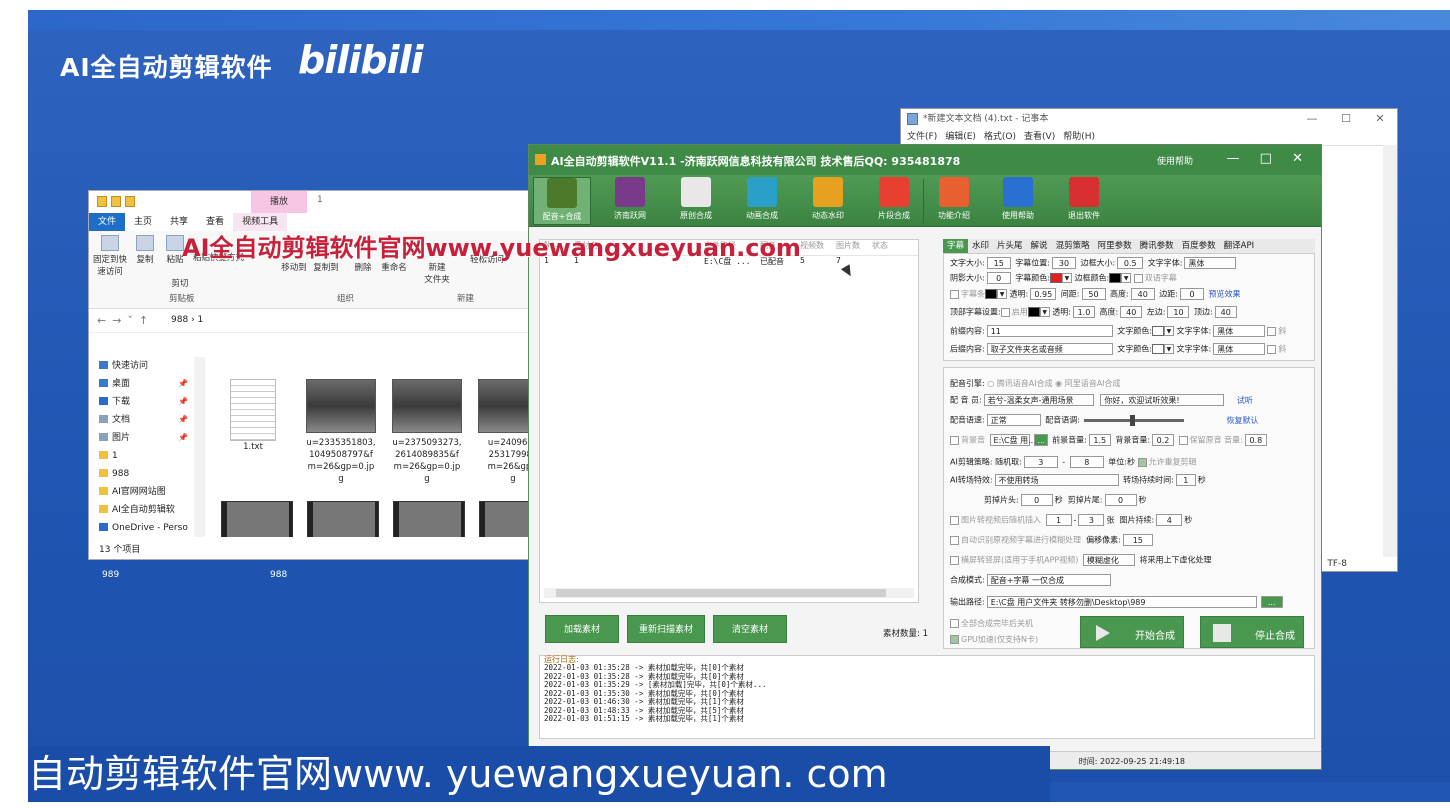 The image size is (1450, 808). What do you see at coordinates (1013, 420) in the screenshot?
I see `speed-select: 正常` at bounding box center [1013, 420].